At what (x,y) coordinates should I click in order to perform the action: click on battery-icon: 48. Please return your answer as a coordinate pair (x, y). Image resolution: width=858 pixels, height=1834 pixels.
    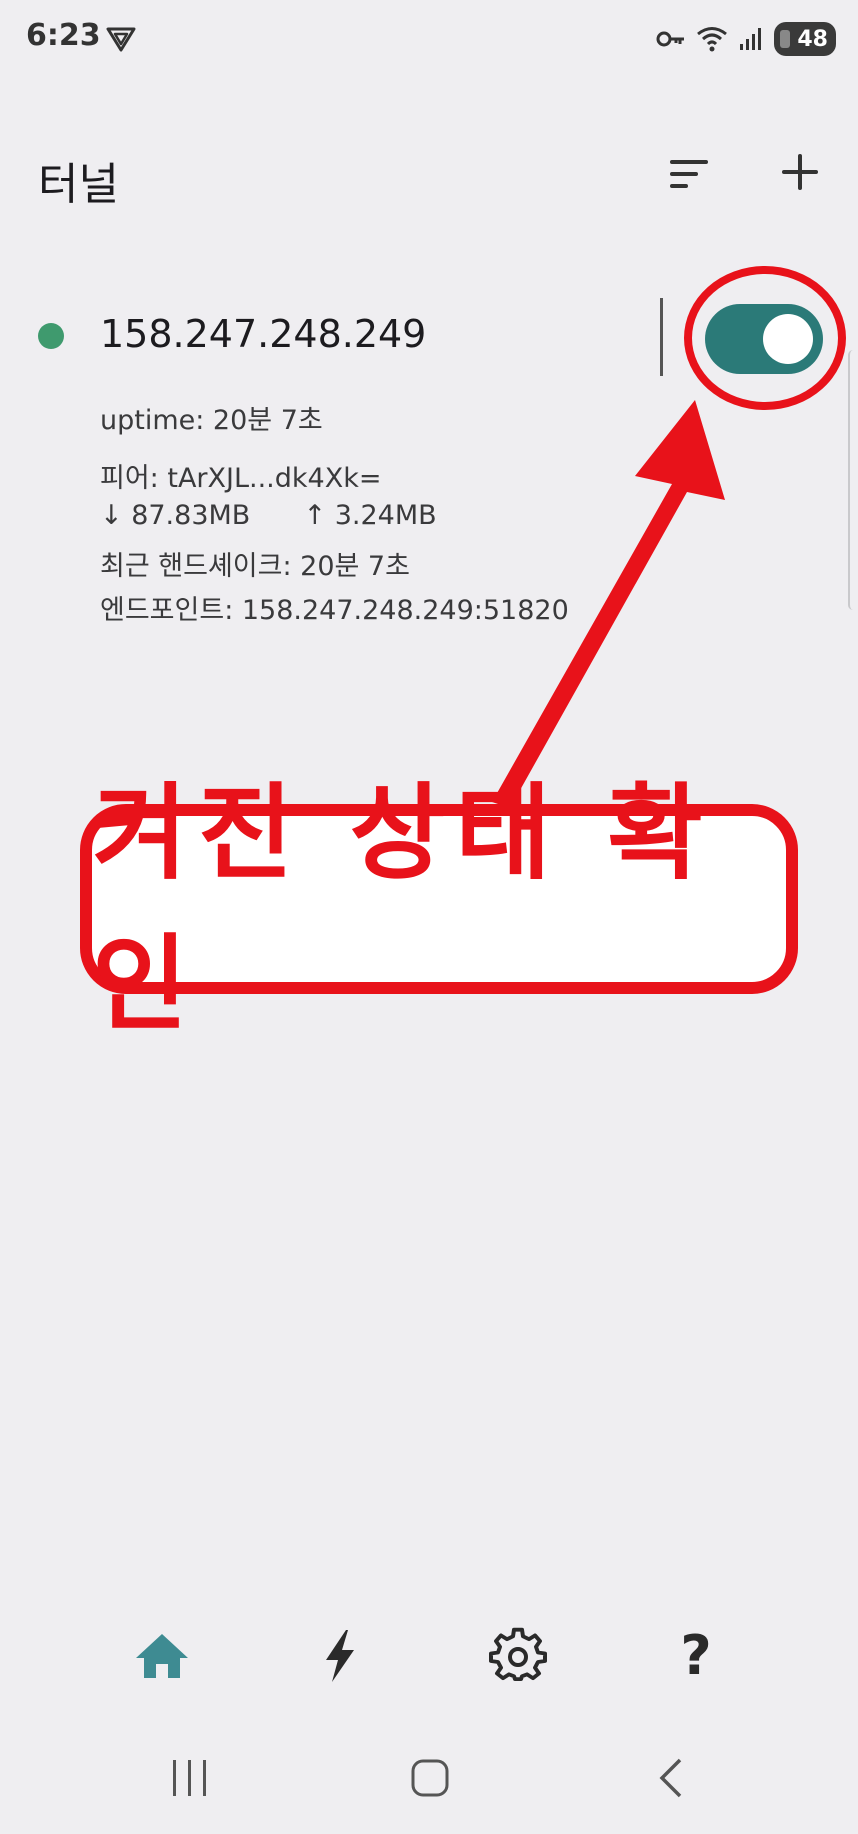
    Looking at the image, I should click on (805, 39).